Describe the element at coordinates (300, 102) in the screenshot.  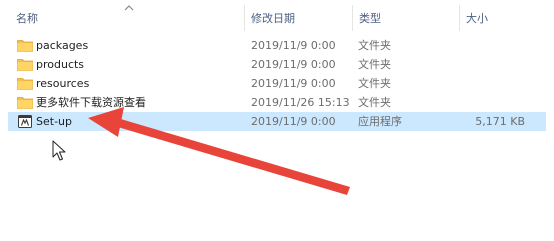
I see `file-date: 2019/11/26 15:13` at that location.